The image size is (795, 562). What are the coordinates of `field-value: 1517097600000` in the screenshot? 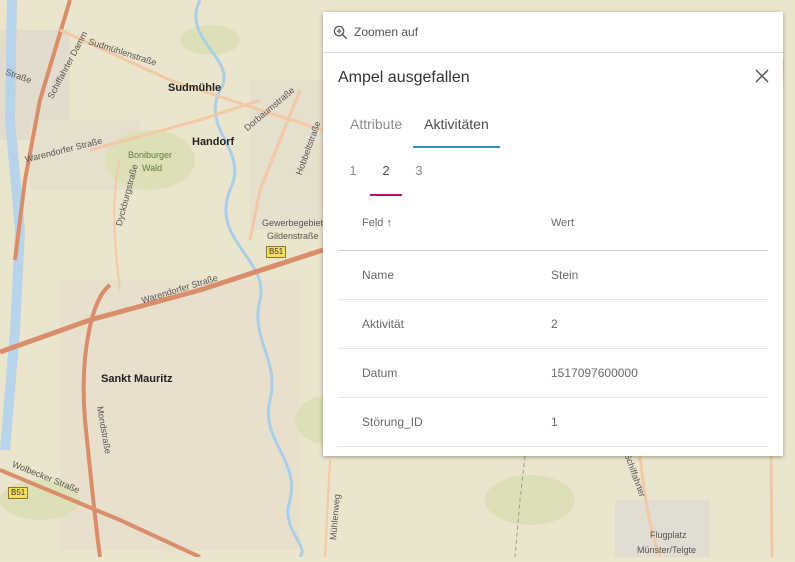 It's located at (594, 373).